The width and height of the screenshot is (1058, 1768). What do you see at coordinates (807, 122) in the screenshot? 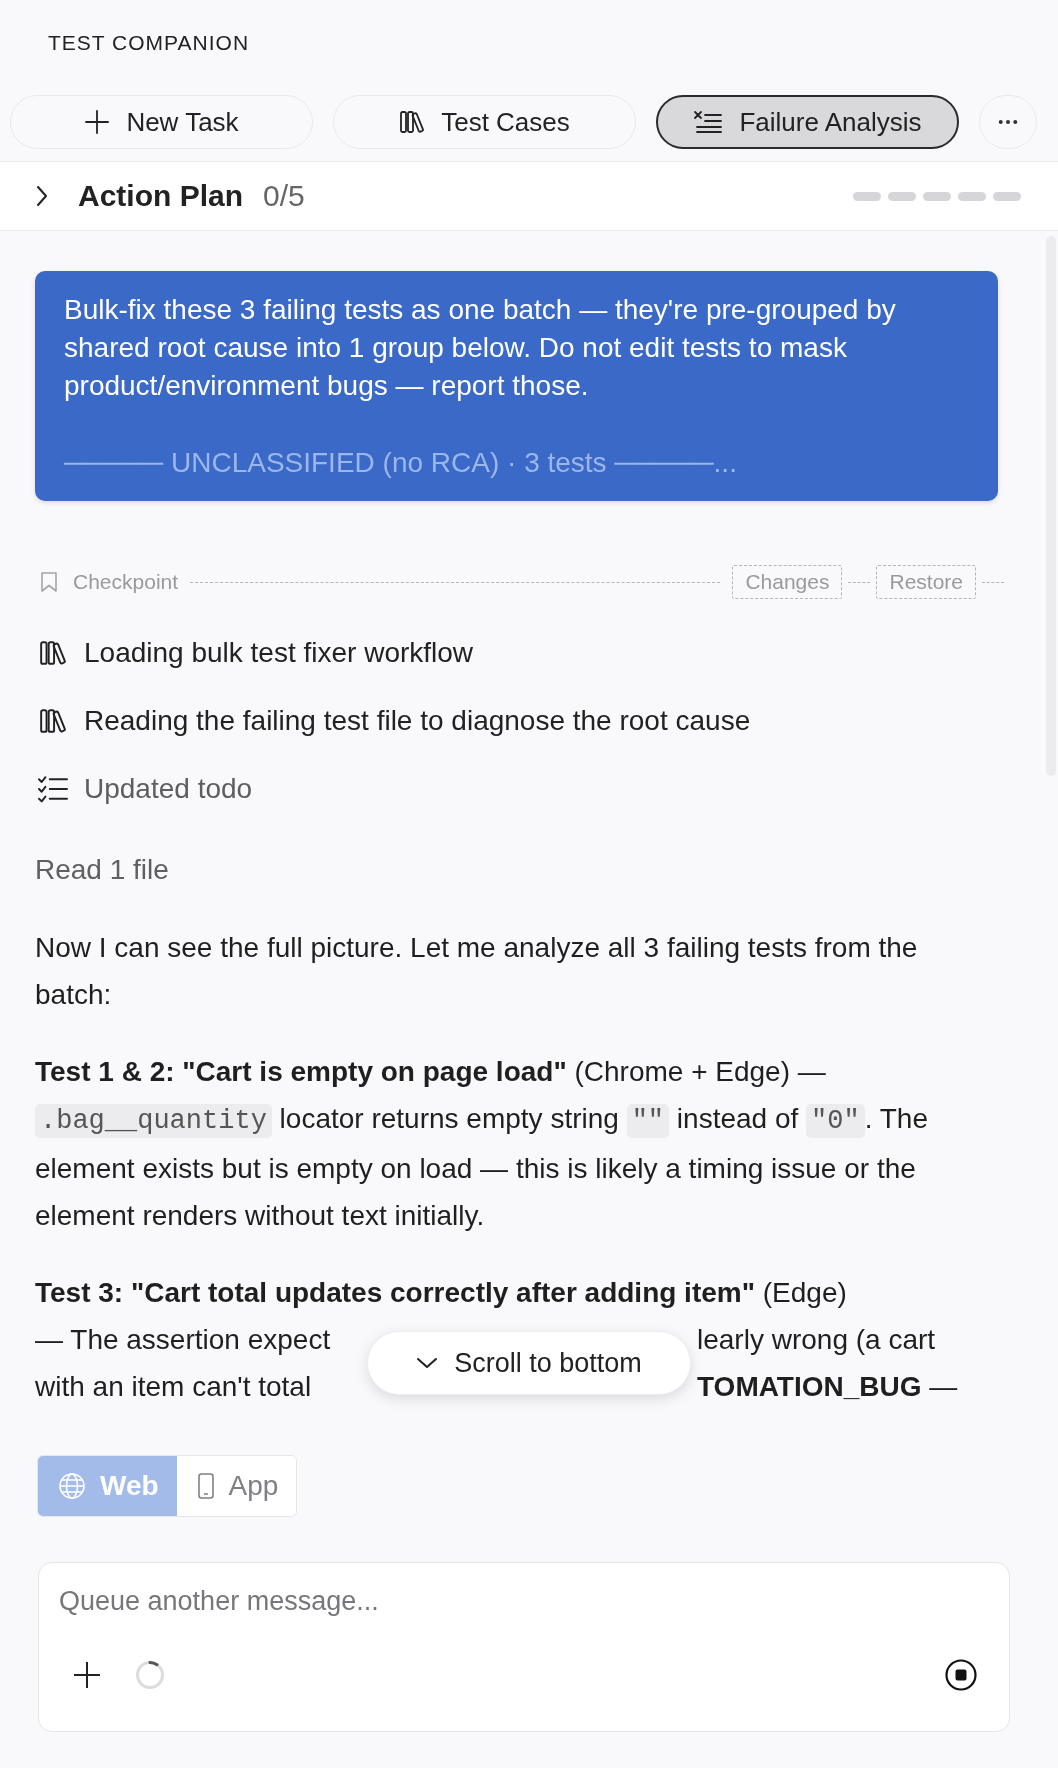
I see `tab: Failure Analysis` at bounding box center [807, 122].